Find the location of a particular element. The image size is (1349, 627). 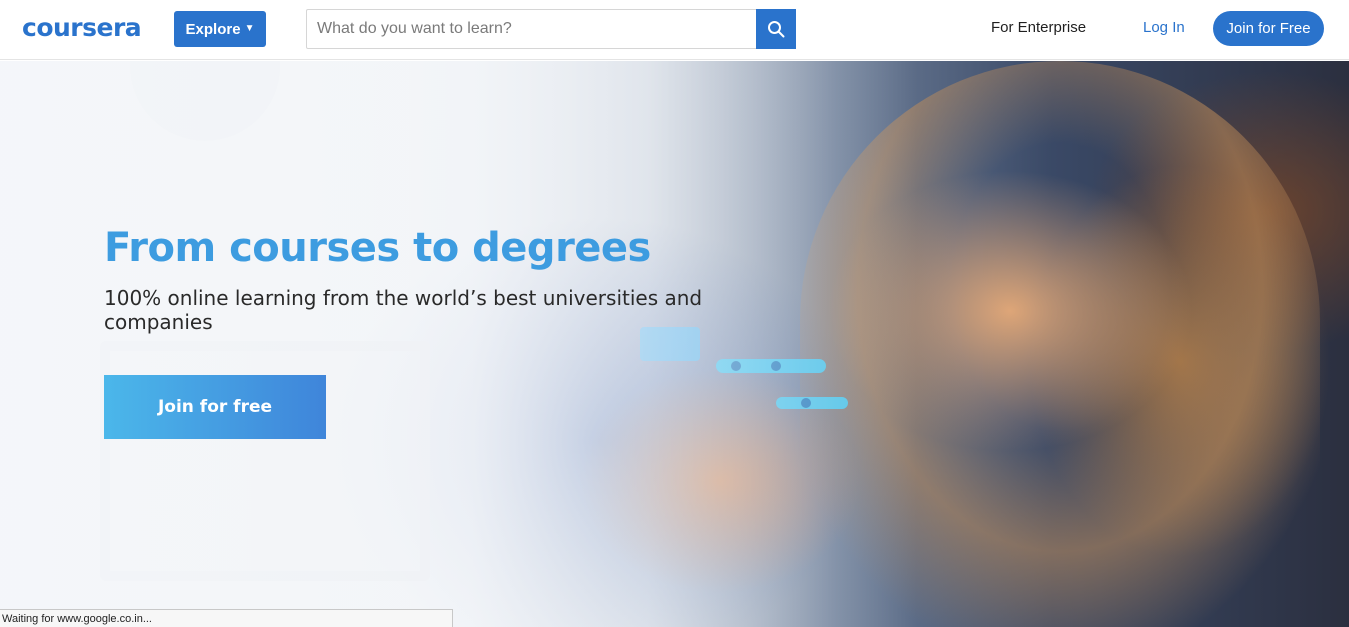

search-box is located at coordinates (551, 29).